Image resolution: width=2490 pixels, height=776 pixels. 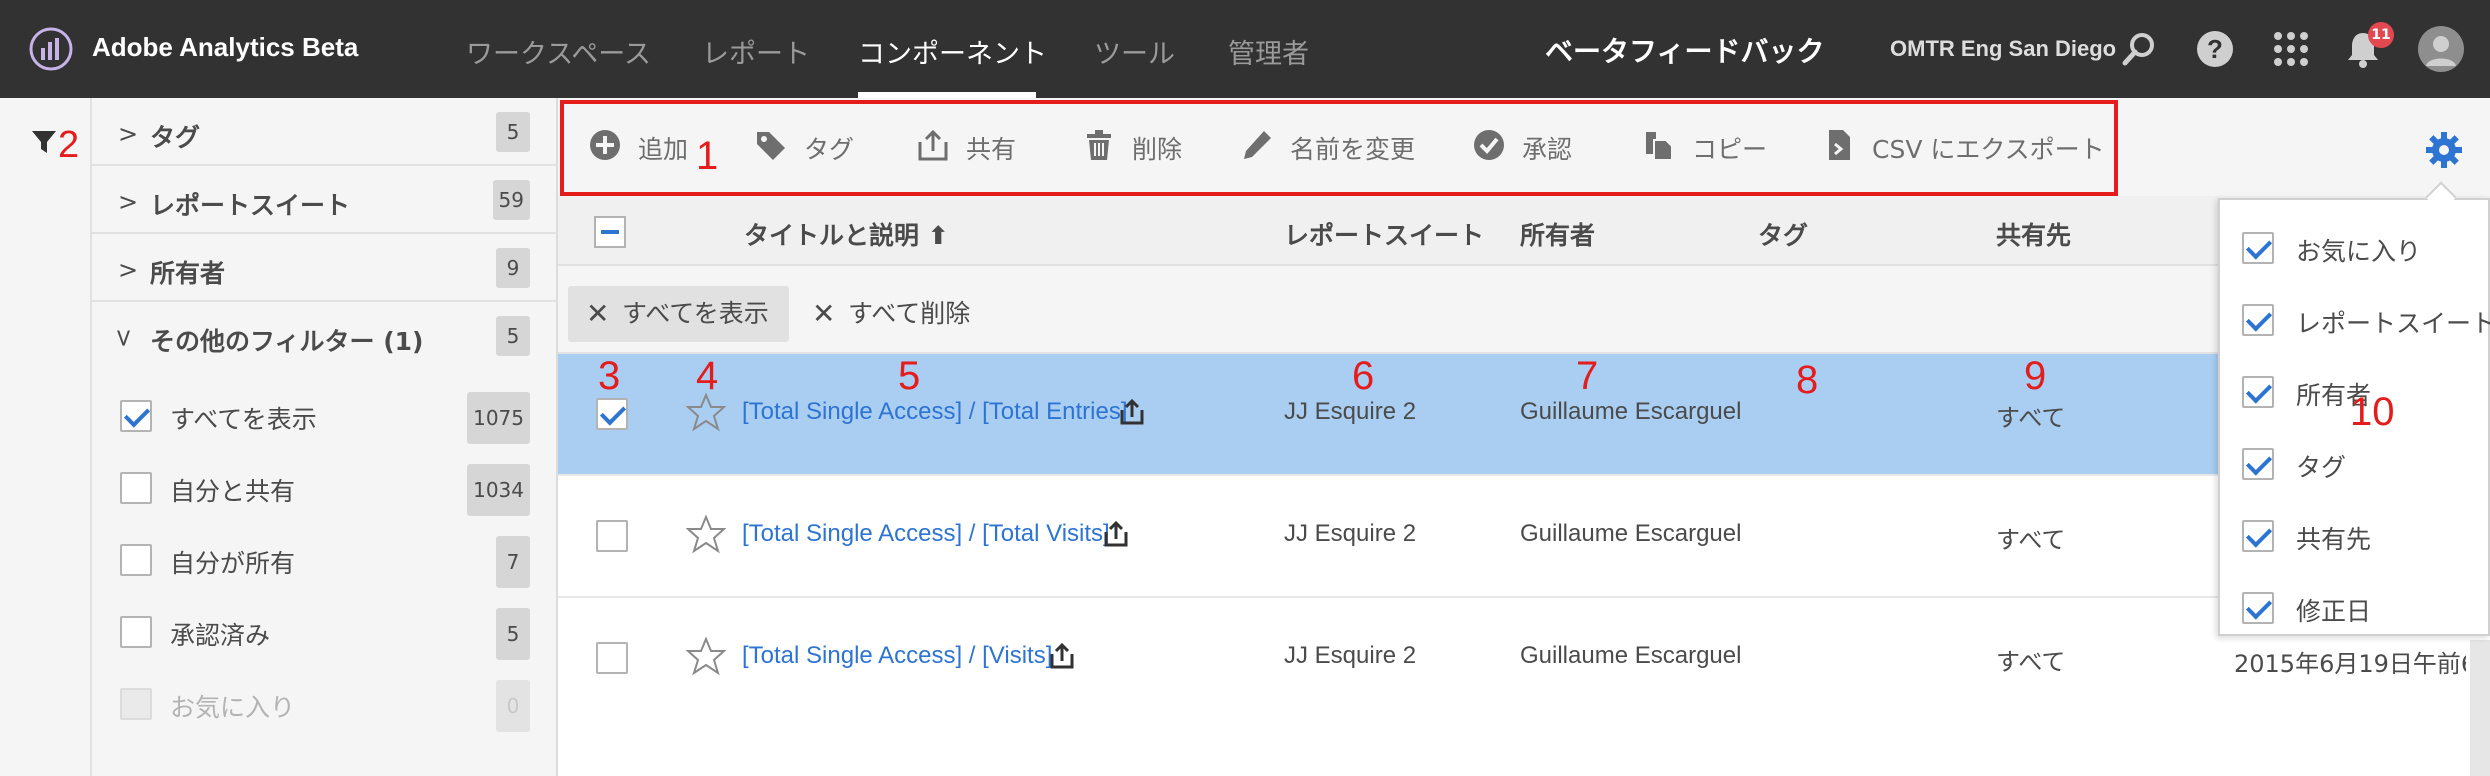 What do you see at coordinates (498, 490) in the screenshot?
I see `filter-count-badge: 1034` at bounding box center [498, 490].